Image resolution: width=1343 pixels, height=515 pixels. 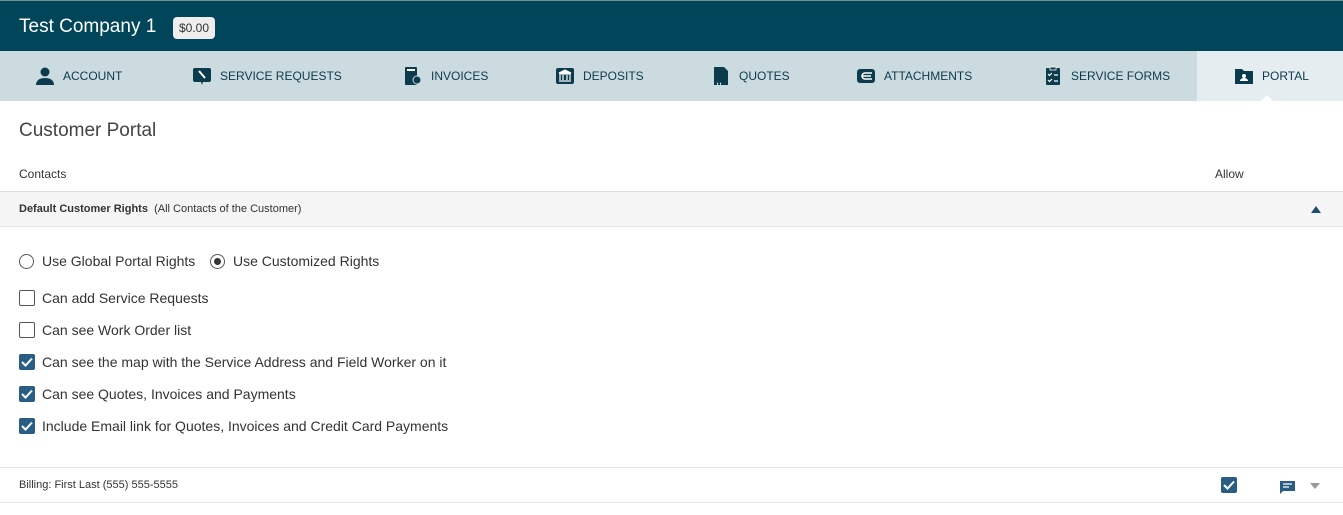 I want to click on tab-label: ATTACHMENTS, so click(x=928, y=76).